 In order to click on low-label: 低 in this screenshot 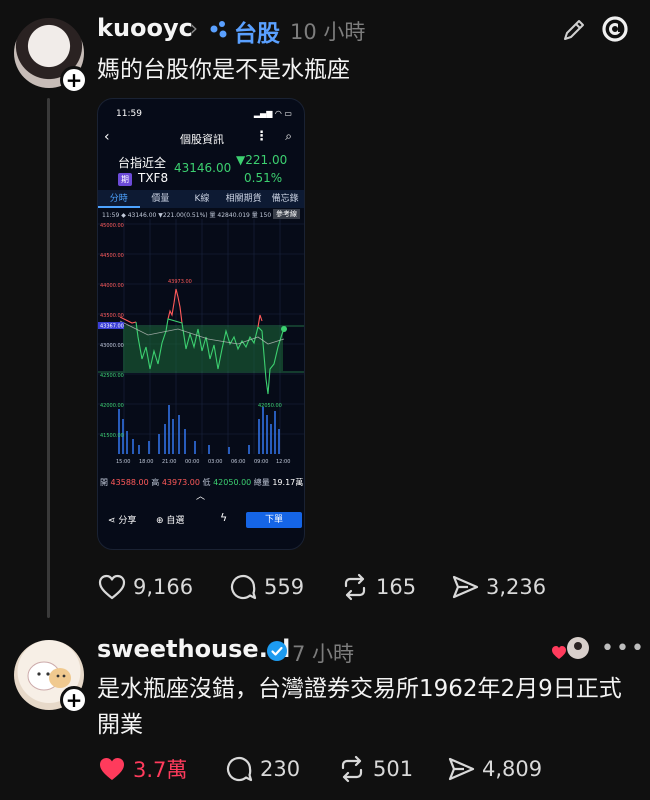, I will do `click(206, 482)`.